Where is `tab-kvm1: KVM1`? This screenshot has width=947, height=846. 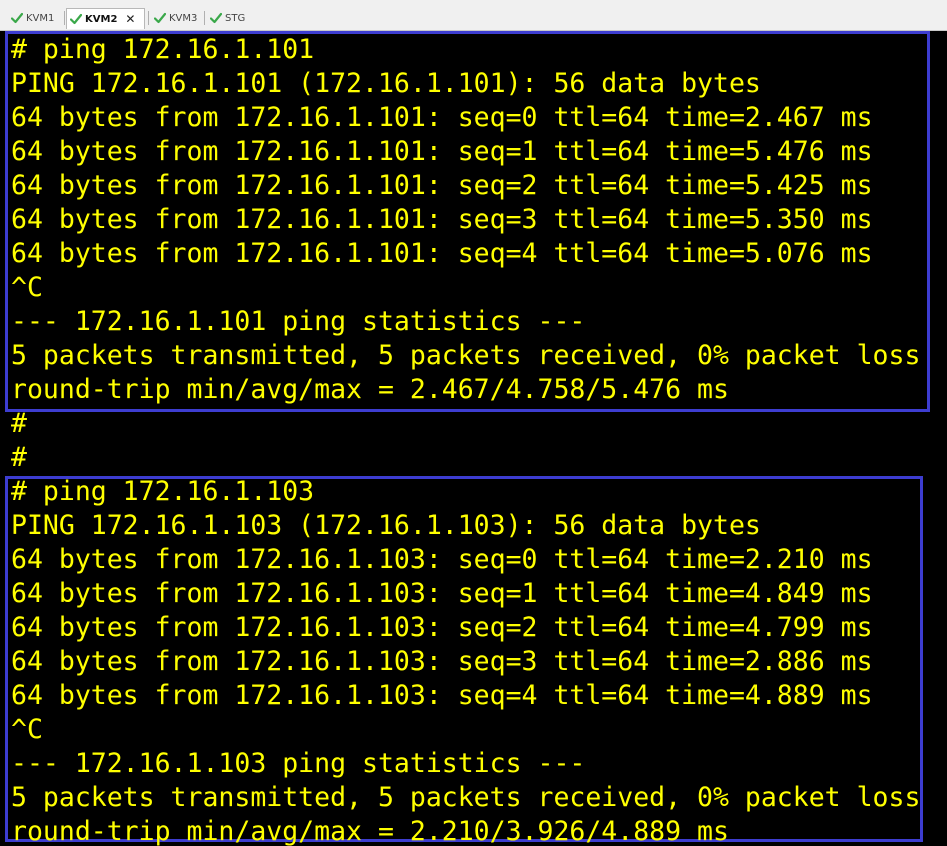 tab-kvm1: KVM1 is located at coordinates (33, 18).